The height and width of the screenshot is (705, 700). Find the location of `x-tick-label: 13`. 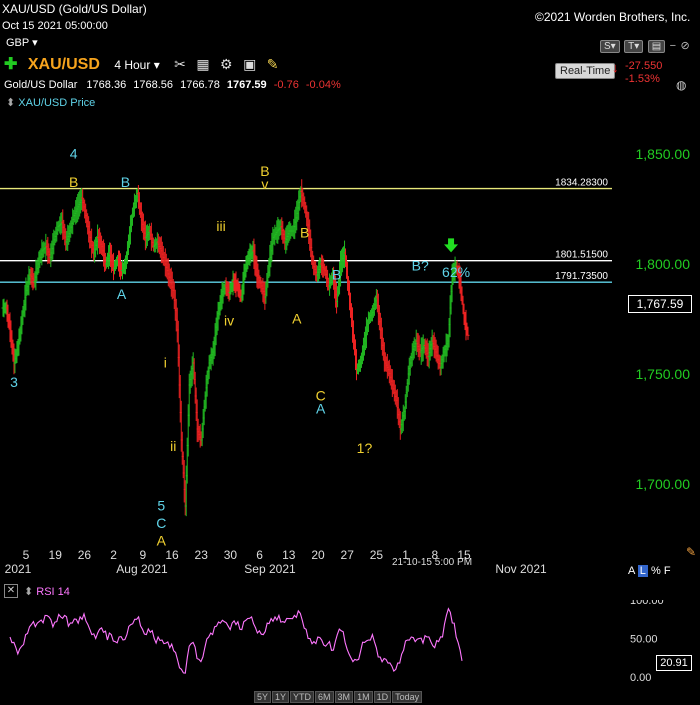

x-tick-label: 13 is located at coordinates (289, 555).